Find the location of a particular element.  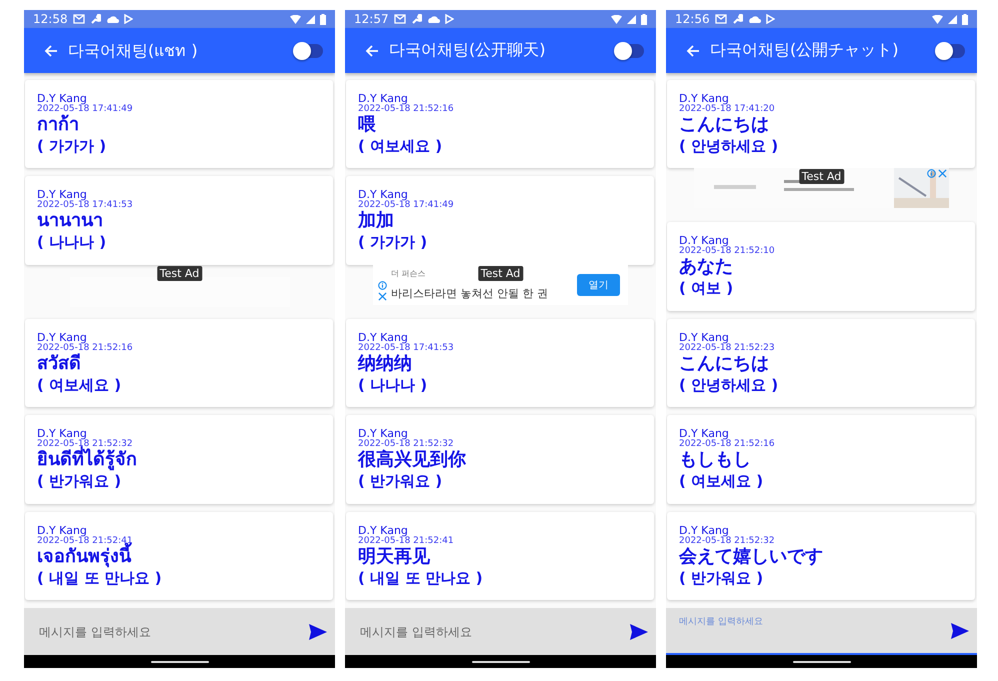

message-time: 2022-05-18 21:52:23 is located at coordinates (727, 348).